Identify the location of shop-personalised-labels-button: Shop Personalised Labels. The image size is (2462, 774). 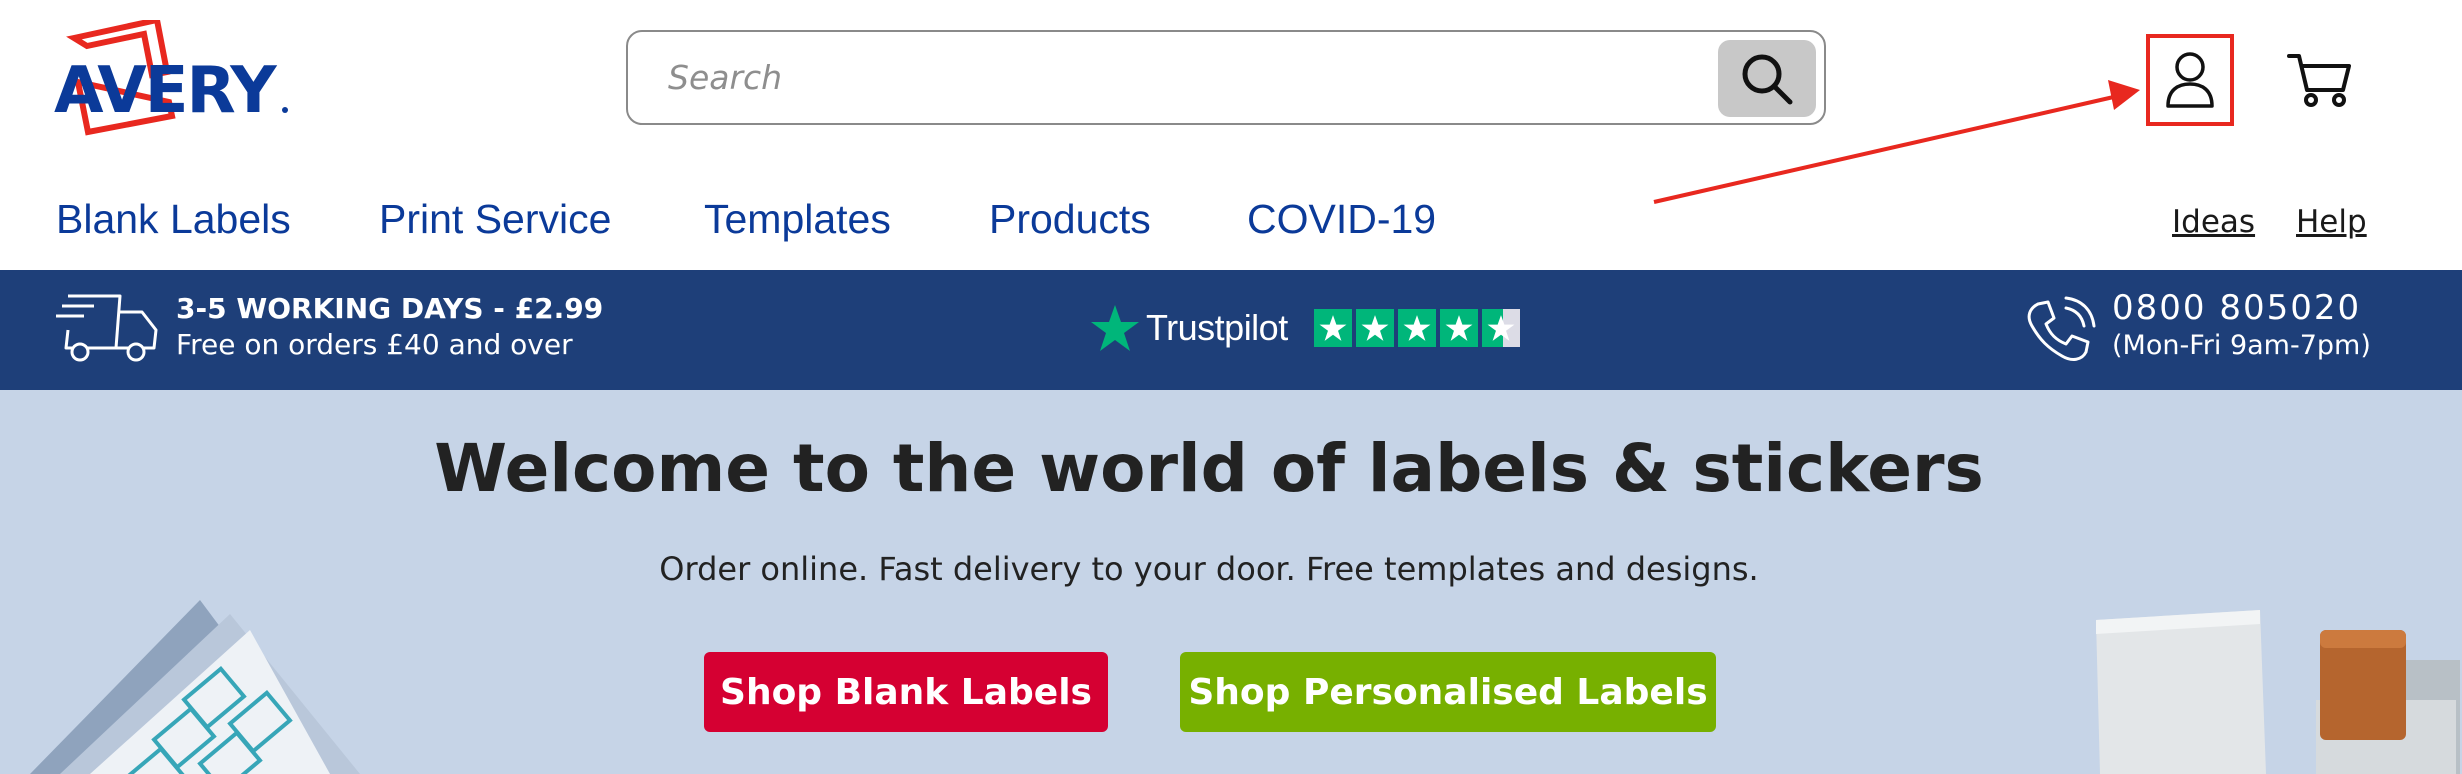
(1448, 692).